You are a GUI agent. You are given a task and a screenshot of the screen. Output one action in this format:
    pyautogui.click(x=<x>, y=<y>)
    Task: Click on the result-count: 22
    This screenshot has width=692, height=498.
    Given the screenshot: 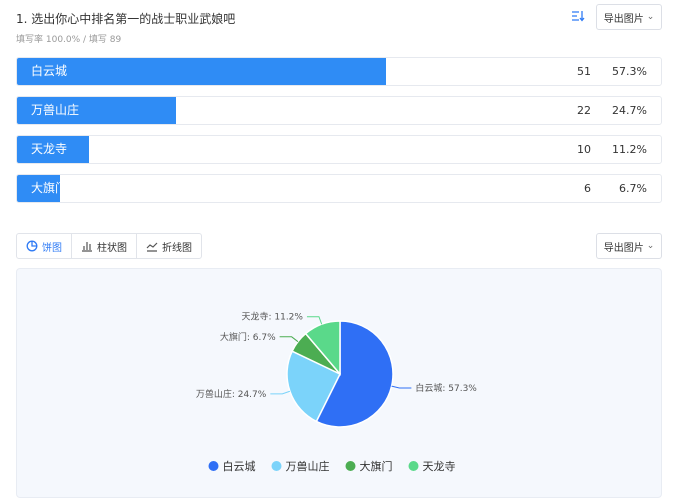 What is the action you would take?
    pyautogui.click(x=584, y=110)
    